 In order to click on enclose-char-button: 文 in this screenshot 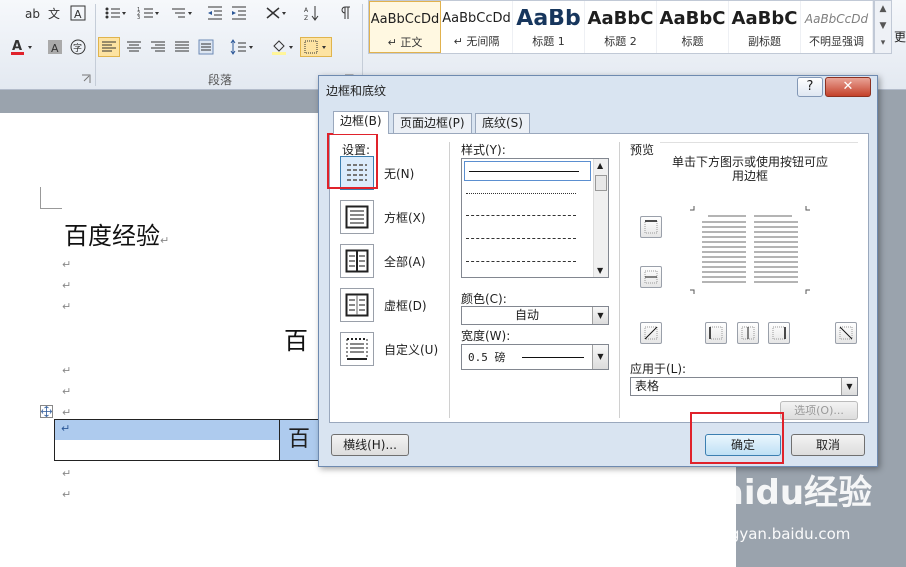, I will do `click(55, 13)`.